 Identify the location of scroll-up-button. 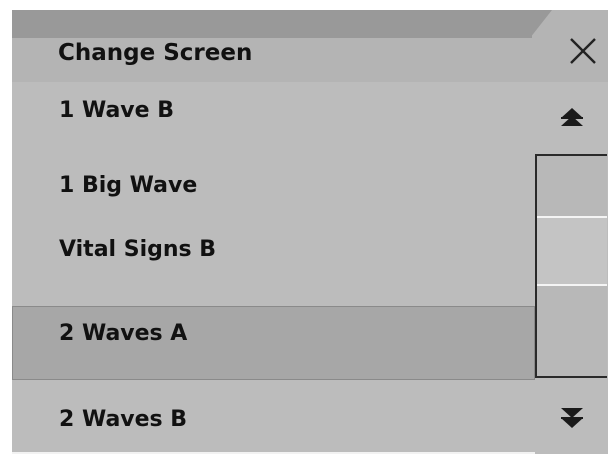
(571, 118).